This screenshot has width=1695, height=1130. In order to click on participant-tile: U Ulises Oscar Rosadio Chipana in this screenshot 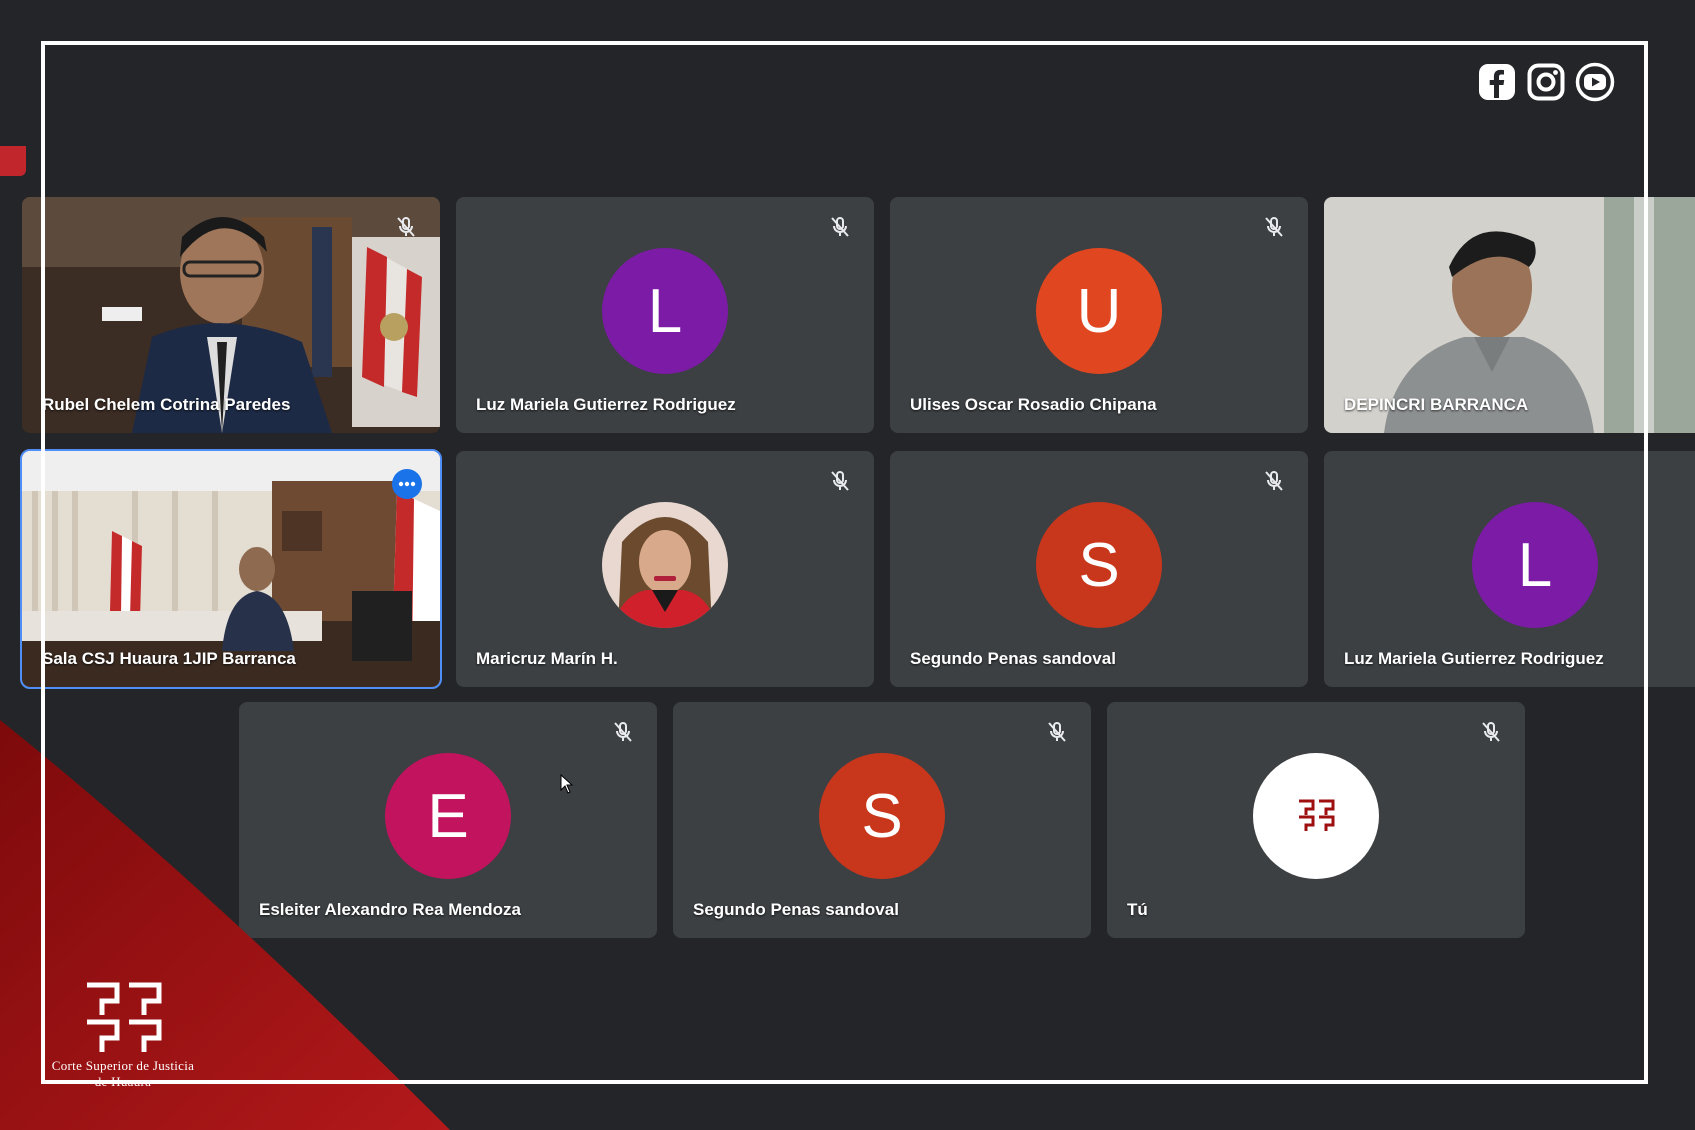, I will do `click(1099, 315)`.